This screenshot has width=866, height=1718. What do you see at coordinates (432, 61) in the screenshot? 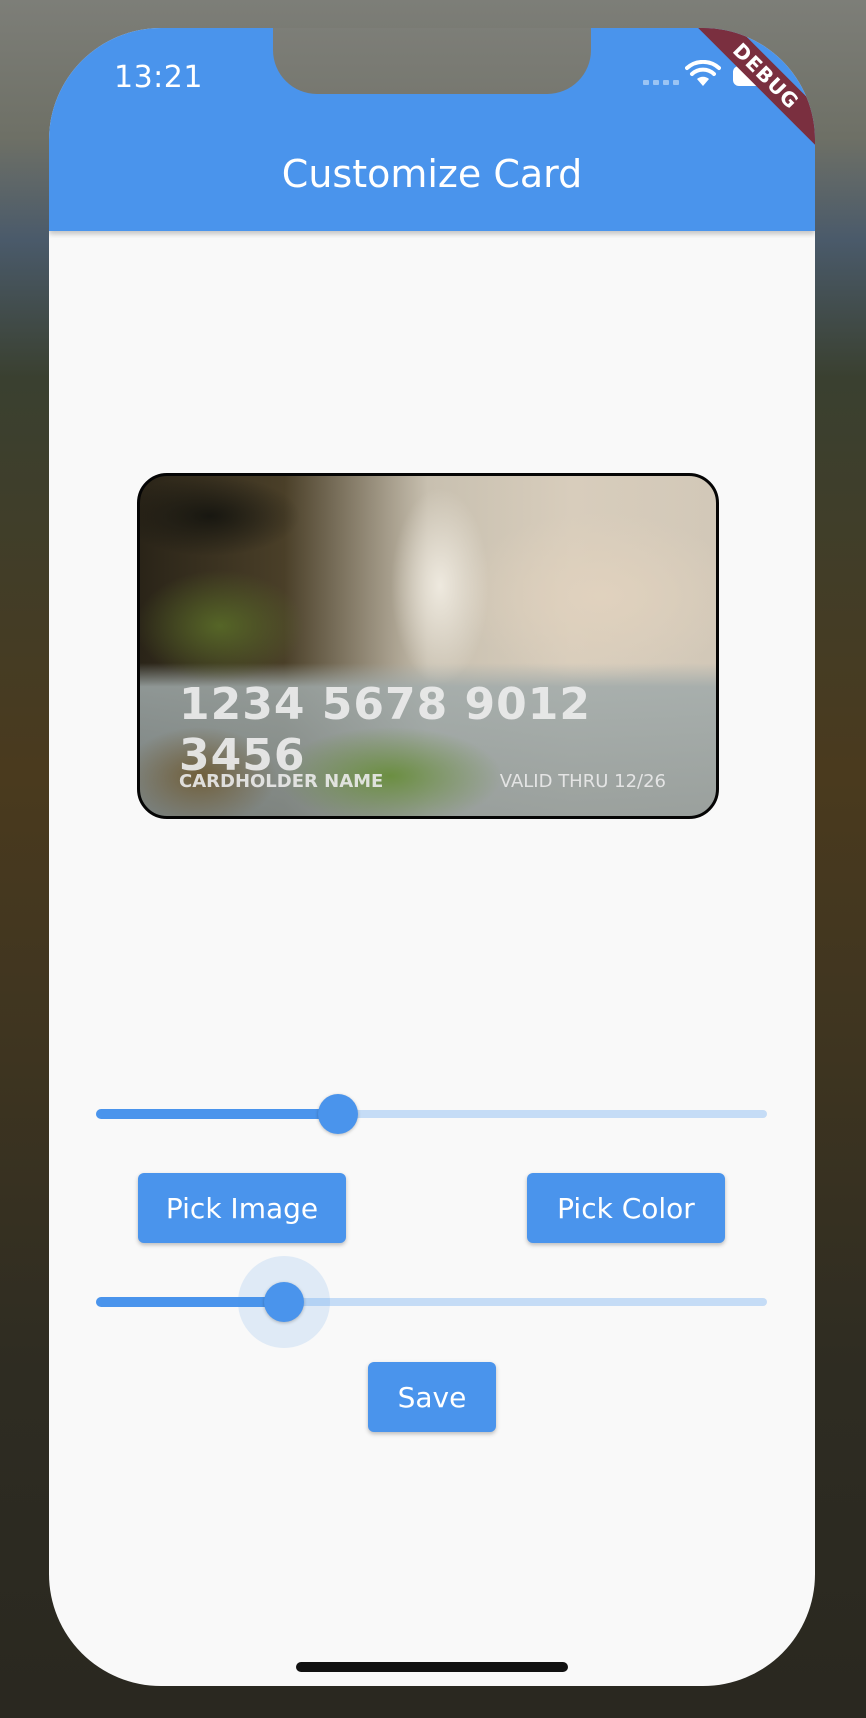
I see `device-notch` at bounding box center [432, 61].